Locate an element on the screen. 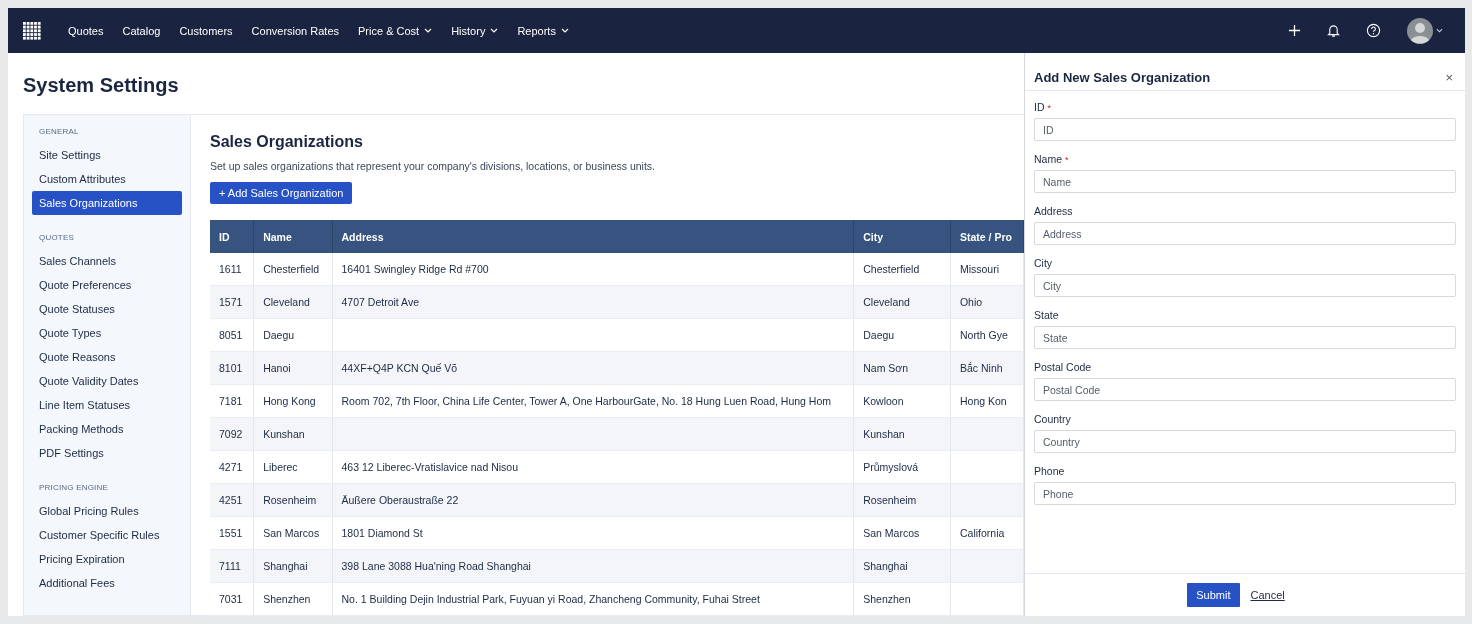 Image resolution: width=1472 pixels, height=624 pixels. table-cell: Bắc Ninh is located at coordinates (981, 368).